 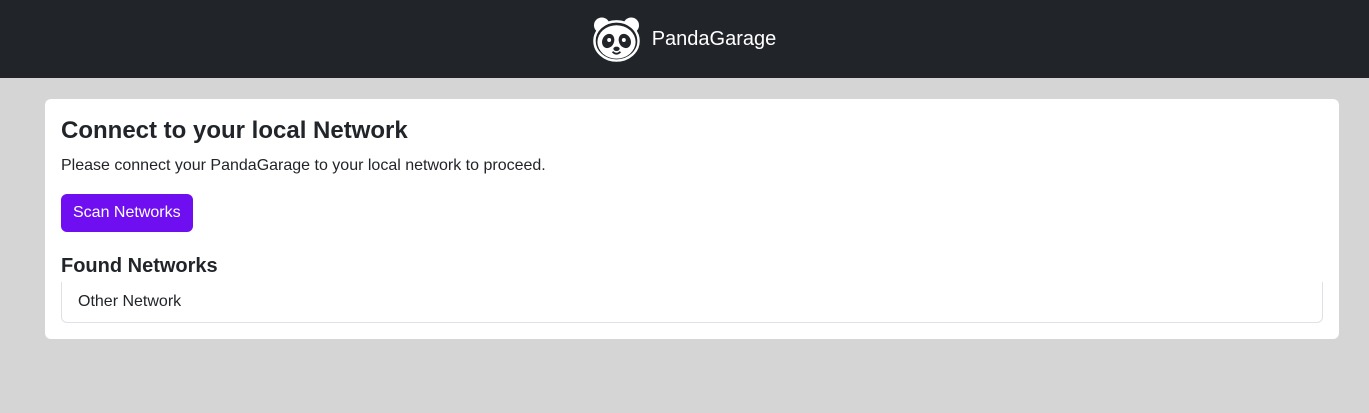 I want to click on brand-name: PandaGarage, so click(x=714, y=38).